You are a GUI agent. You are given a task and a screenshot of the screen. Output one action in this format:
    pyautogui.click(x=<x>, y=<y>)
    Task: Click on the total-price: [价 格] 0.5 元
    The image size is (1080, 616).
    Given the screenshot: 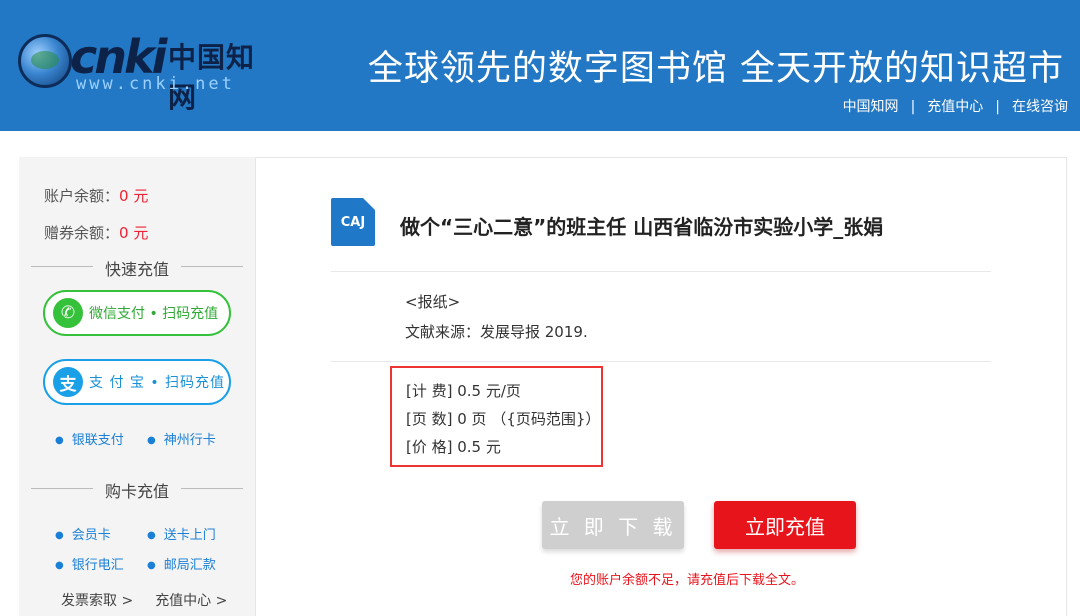 What is the action you would take?
    pyautogui.click(x=453, y=447)
    